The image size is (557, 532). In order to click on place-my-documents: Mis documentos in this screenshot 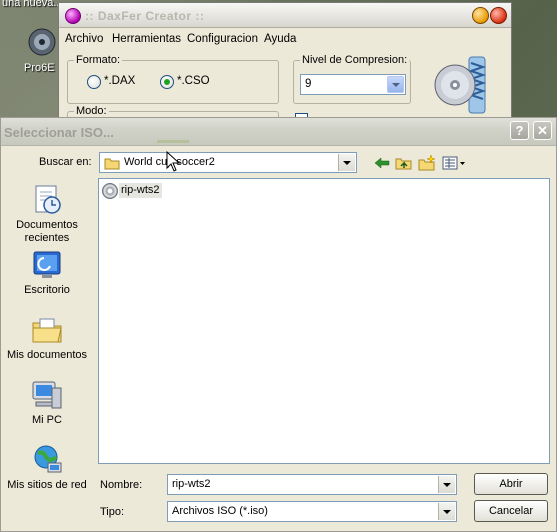, I will do `click(47, 337)`.